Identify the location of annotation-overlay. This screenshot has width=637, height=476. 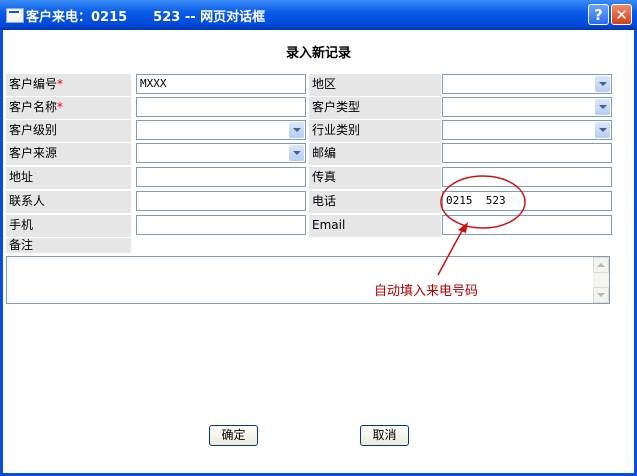
(481, 225).